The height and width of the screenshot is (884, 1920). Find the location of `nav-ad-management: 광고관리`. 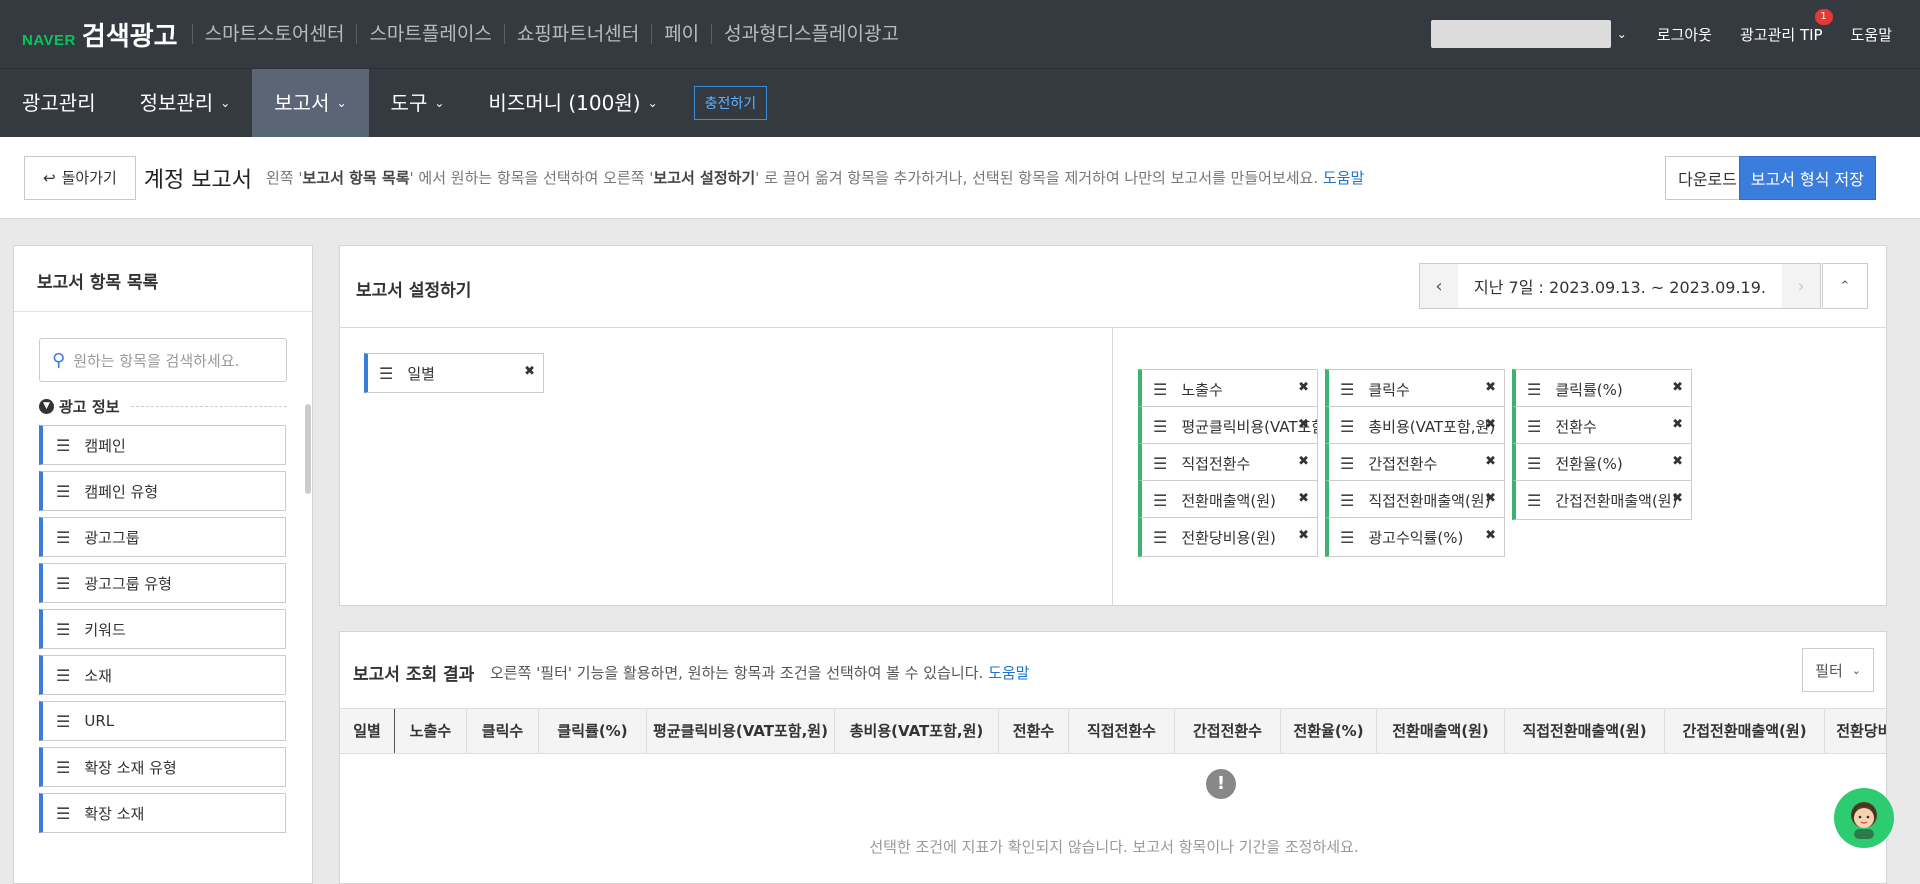

nav-ad-management: 광고관리 is located at coordinates (59, 103).